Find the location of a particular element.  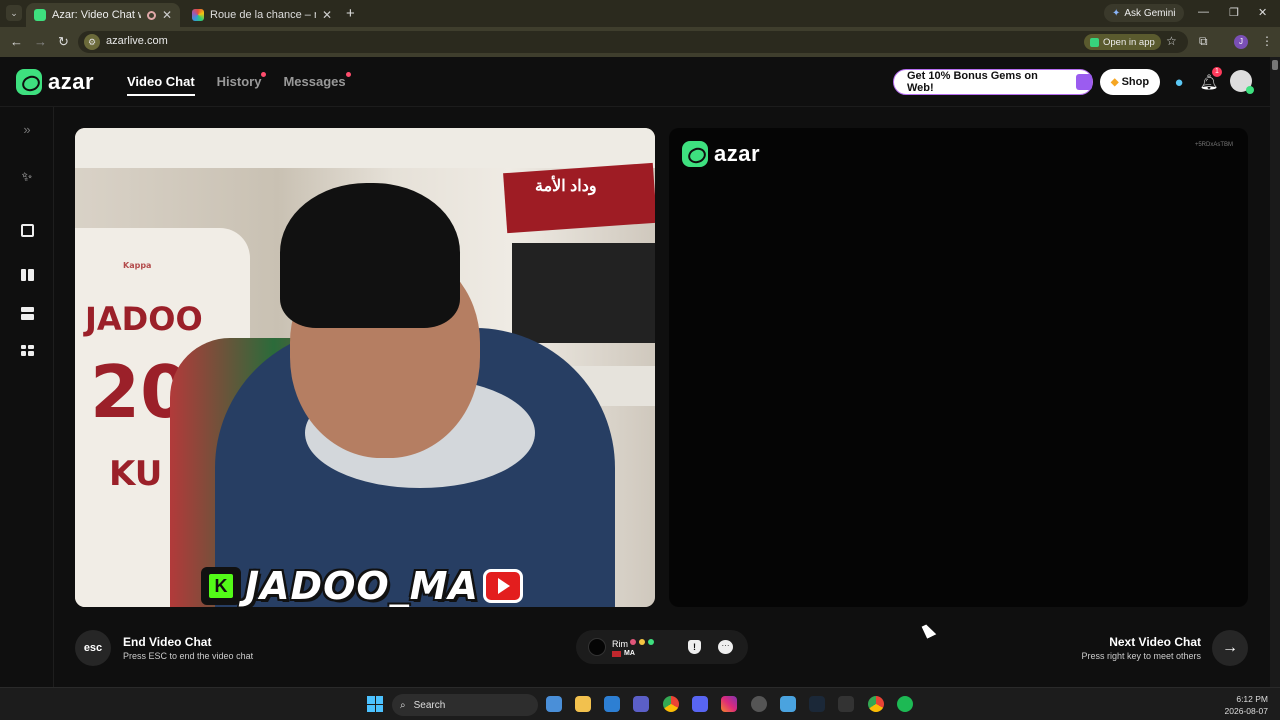

ask-gemini-label: Ask Gemini is located at coordinates (1150, 13).